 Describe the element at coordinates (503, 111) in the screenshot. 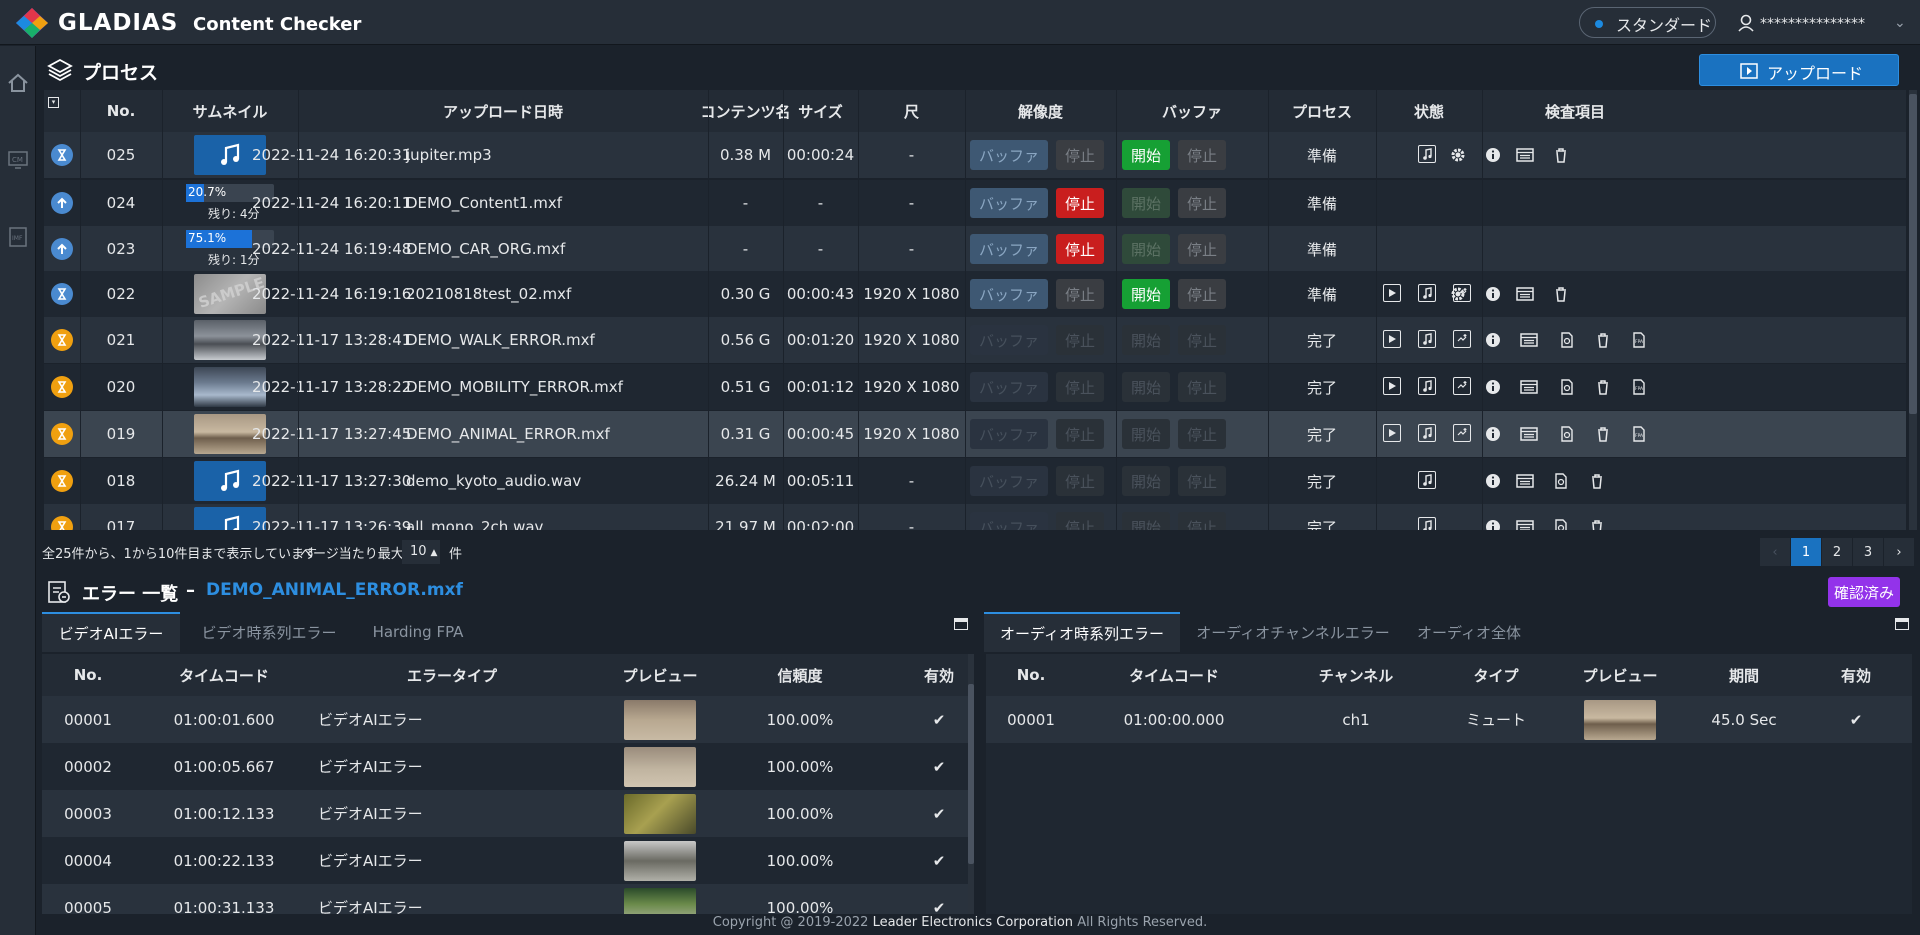

I see `column-header: アップロード日時` at that location.